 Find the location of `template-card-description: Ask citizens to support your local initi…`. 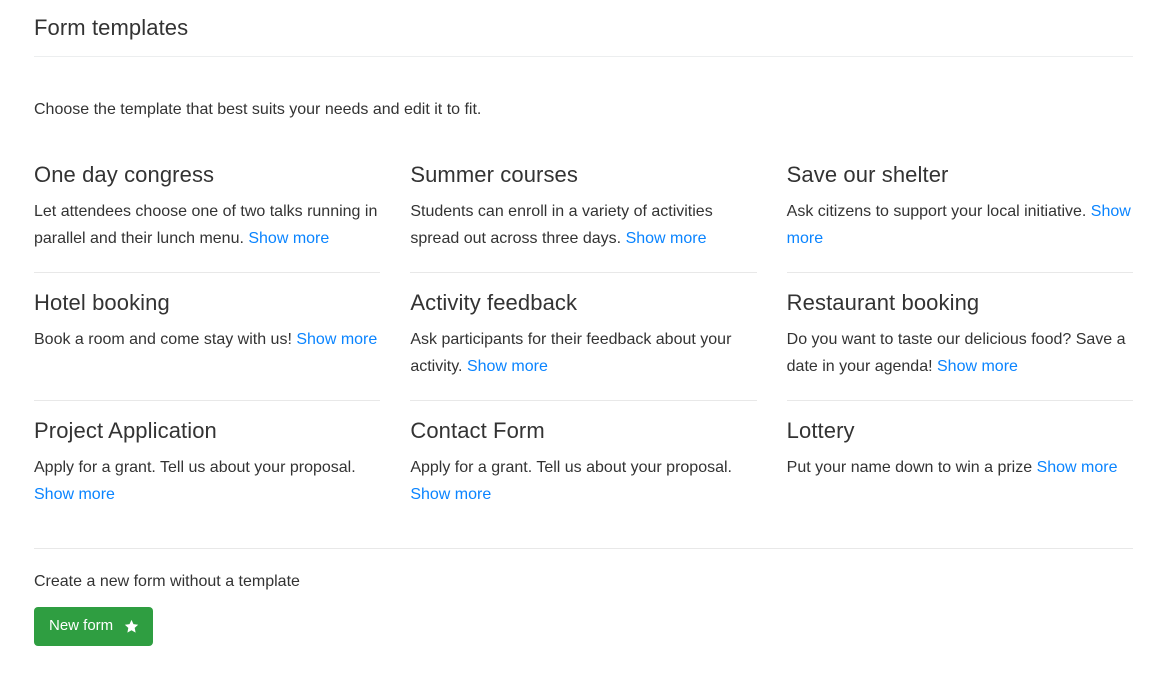

template-card-description: Ask citizens to support your local initi… is located at coordinates (960, 225).